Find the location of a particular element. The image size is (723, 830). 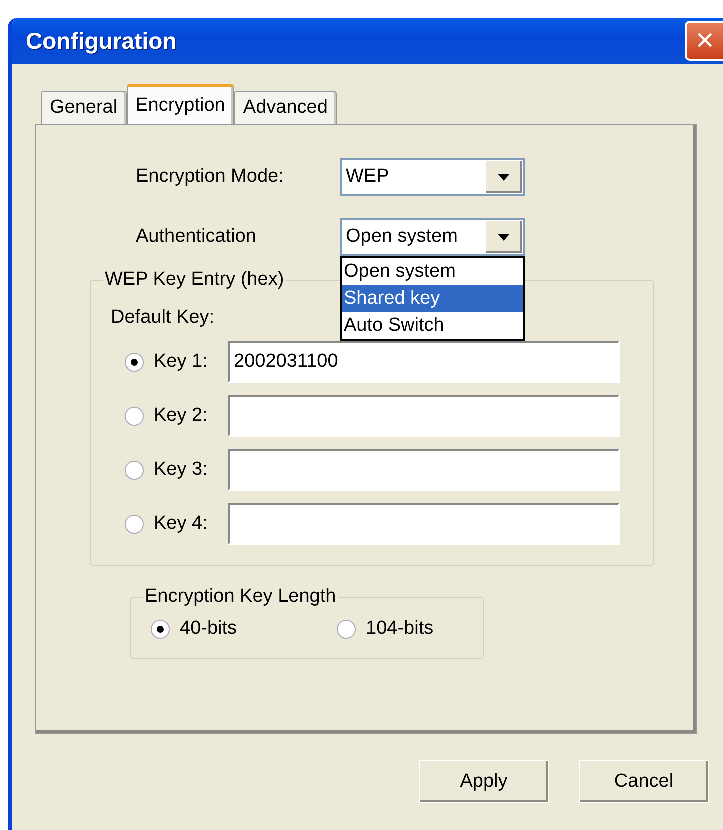

dialog-button: Cancel is located at coordinates (644, 781).